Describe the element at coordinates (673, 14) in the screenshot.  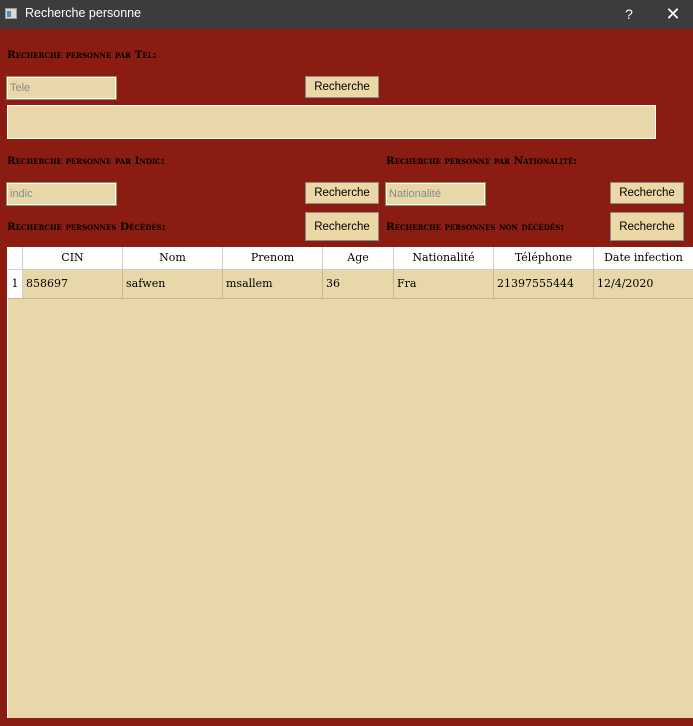
I see `close-icon: ✕` at that location.